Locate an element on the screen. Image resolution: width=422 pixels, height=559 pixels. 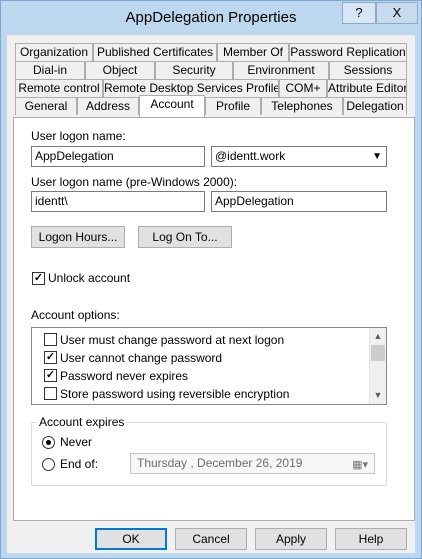
tab-remote-control: Remote control is located at coordinates (59, 88).